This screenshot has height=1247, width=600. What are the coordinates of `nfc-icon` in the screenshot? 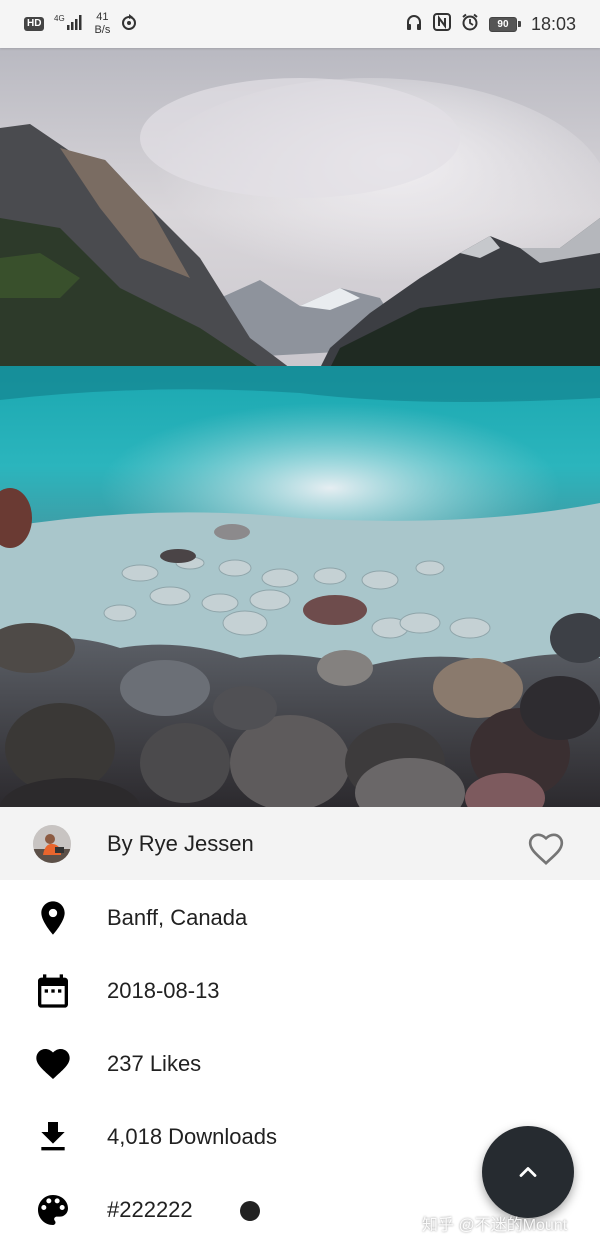 It's located at (441, 24).